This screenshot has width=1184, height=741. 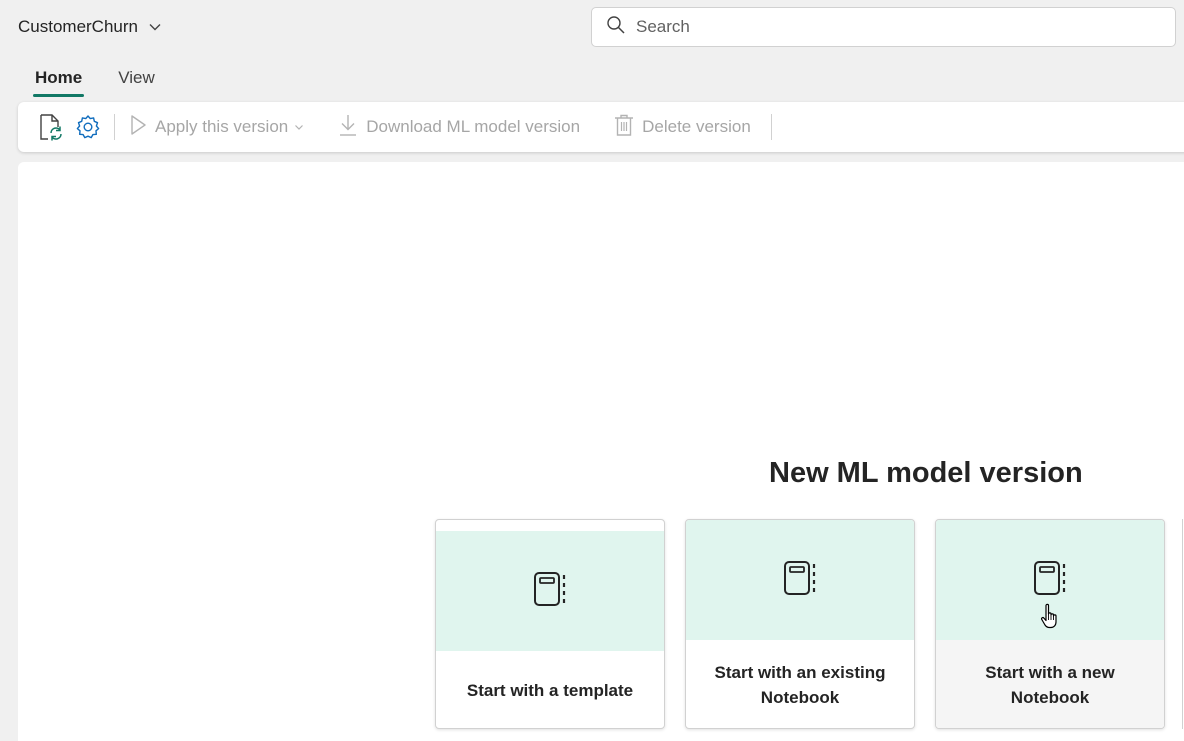 I want to click on template-card: Start with a template, so click(x=550, y=624).